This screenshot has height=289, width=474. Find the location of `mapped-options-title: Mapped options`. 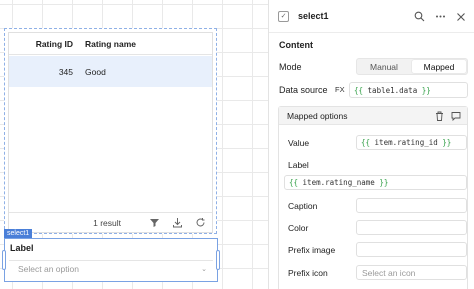

mapped-options-title: Mapped options is located at coordinates (317, 115).